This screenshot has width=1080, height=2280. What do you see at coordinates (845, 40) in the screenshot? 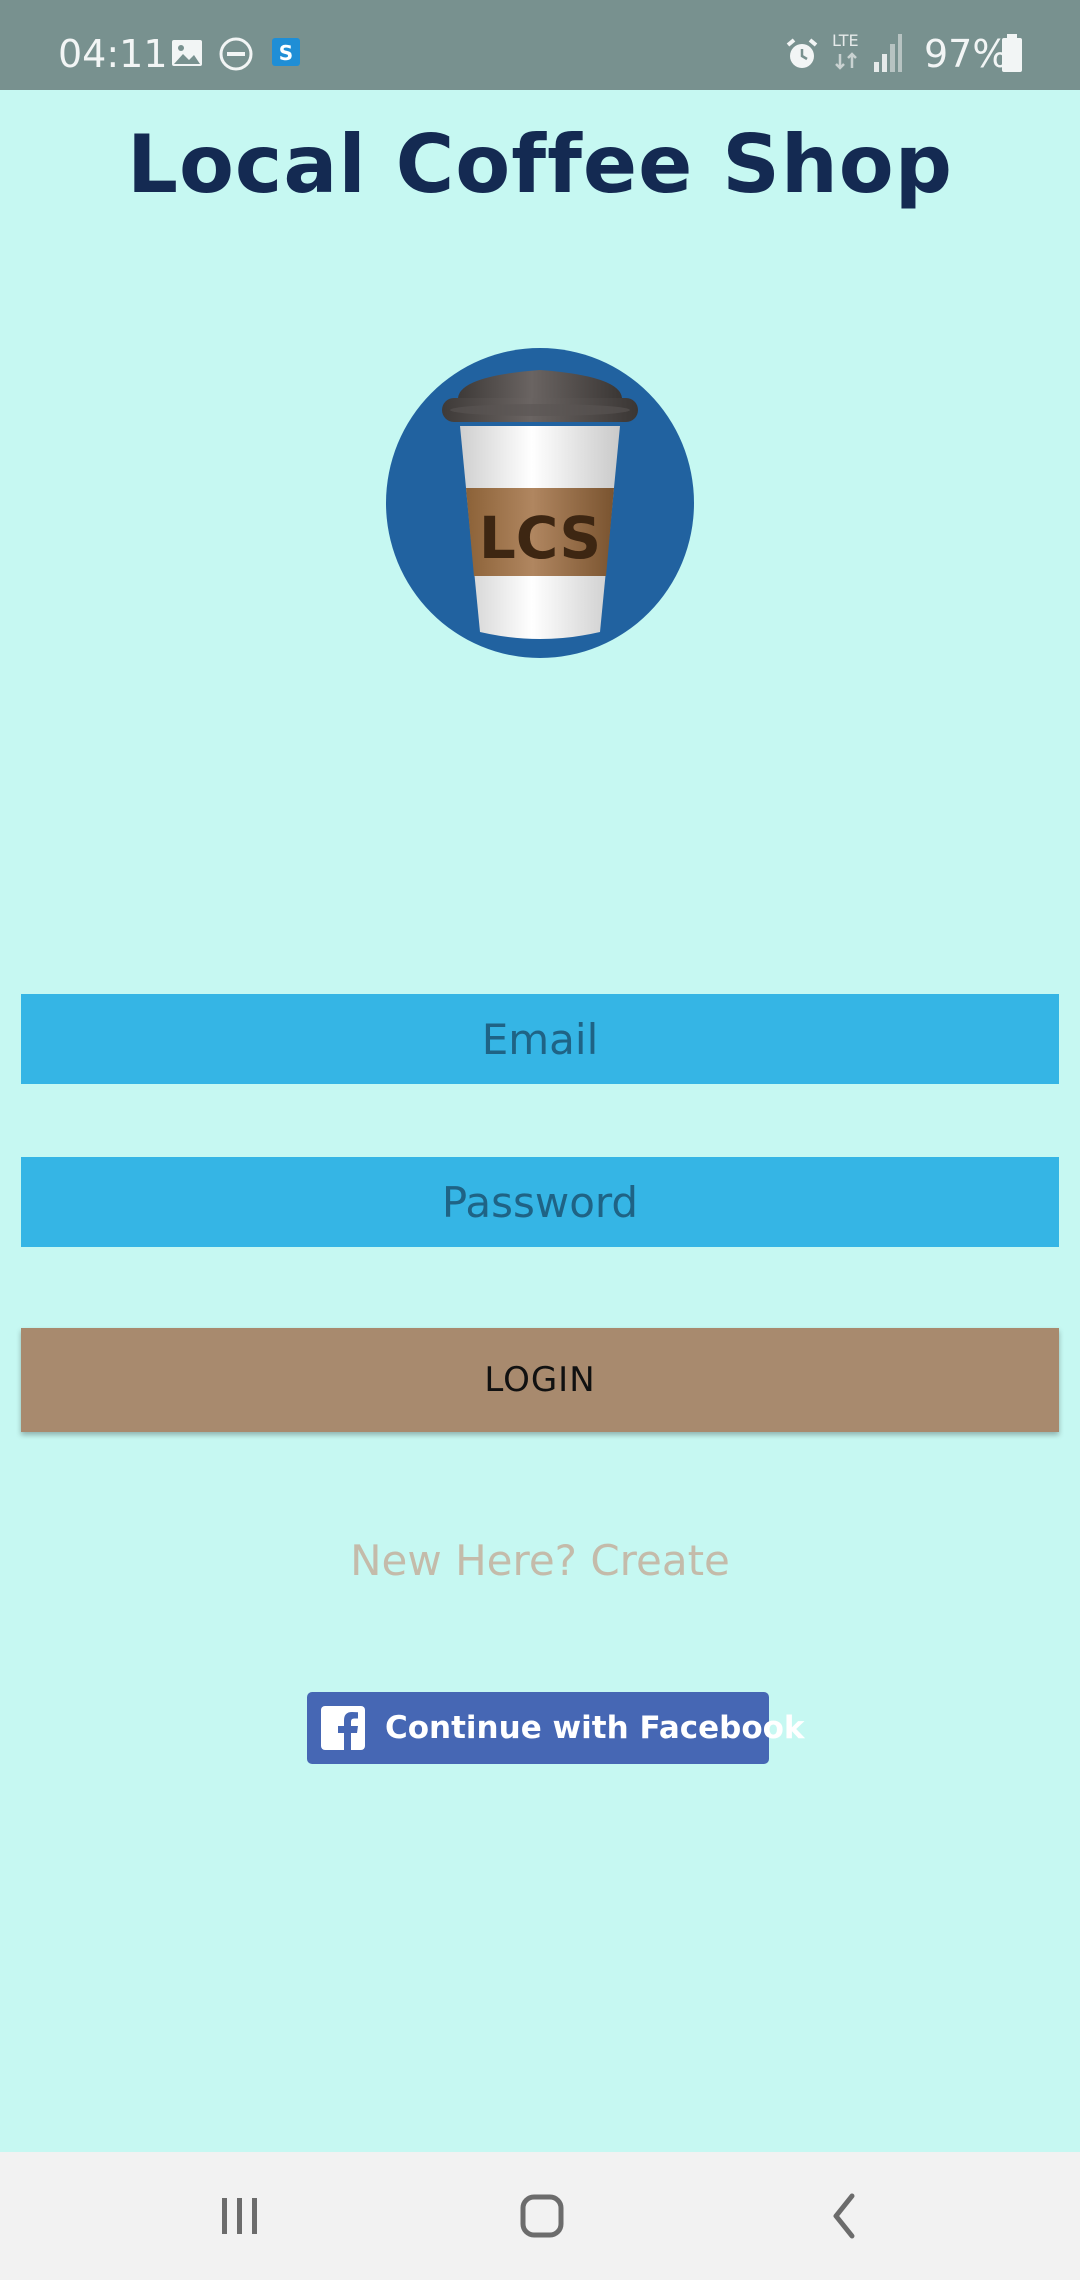
I see `svg-text: LTE` at bounding box center [845, 40].